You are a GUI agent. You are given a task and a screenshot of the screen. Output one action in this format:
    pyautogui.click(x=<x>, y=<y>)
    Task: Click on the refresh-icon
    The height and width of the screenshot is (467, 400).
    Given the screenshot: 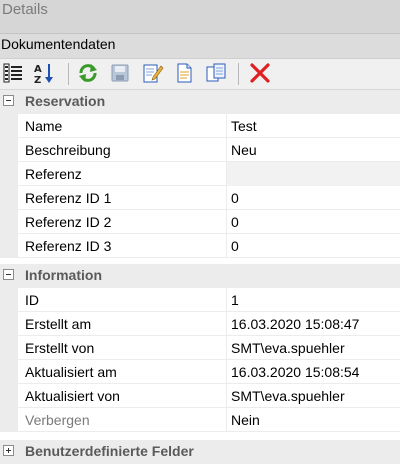 What is the action you would take?
    pyautogui.click(x=88, y=73)
    